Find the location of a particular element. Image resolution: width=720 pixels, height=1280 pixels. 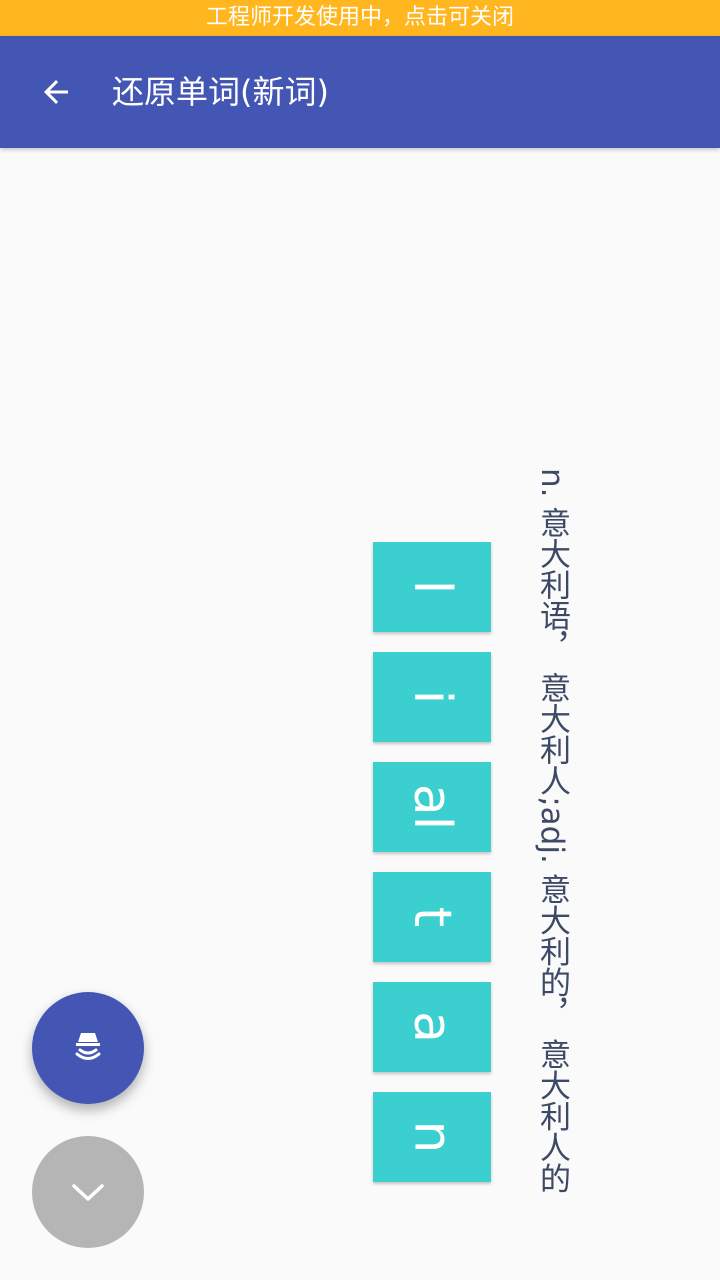

page-title: 还原单词(新词) is located at coordinates (220, 92).